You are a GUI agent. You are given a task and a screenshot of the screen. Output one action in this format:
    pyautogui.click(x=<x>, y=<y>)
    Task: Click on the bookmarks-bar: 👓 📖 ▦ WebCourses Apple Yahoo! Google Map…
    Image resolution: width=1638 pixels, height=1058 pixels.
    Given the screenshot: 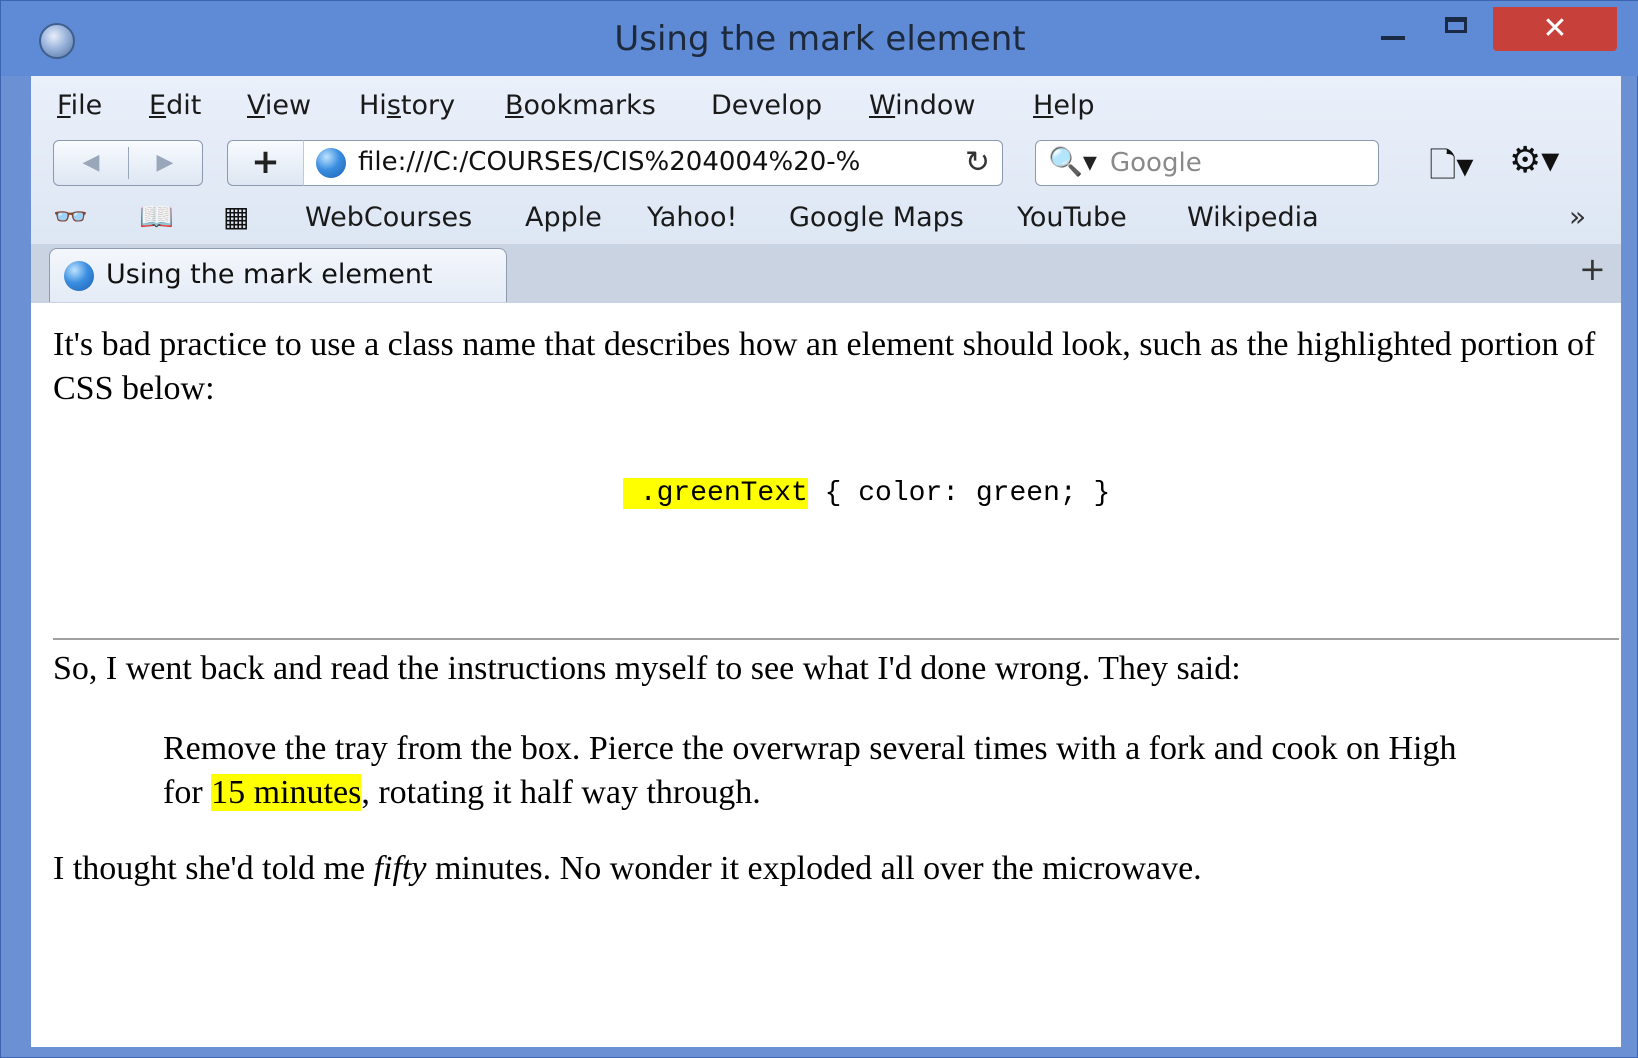 What is the action you would take?
    pyautogui.click(x=826, y=218)
    